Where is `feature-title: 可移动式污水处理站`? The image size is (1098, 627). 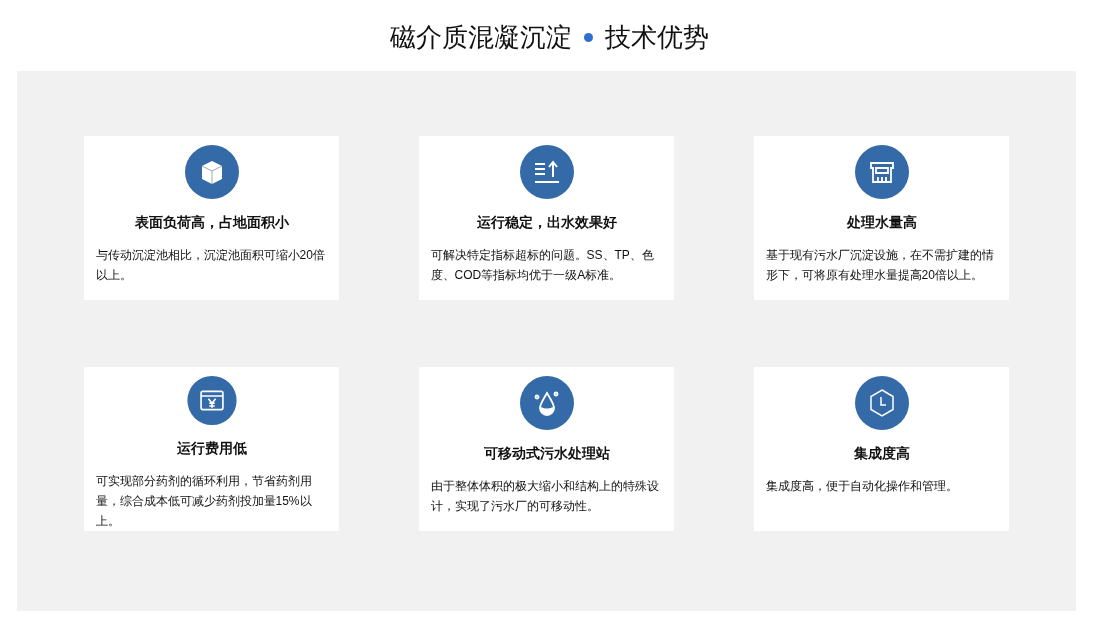 feature-title: 可移动式污水处理站 is located at coordinates (546, 453).